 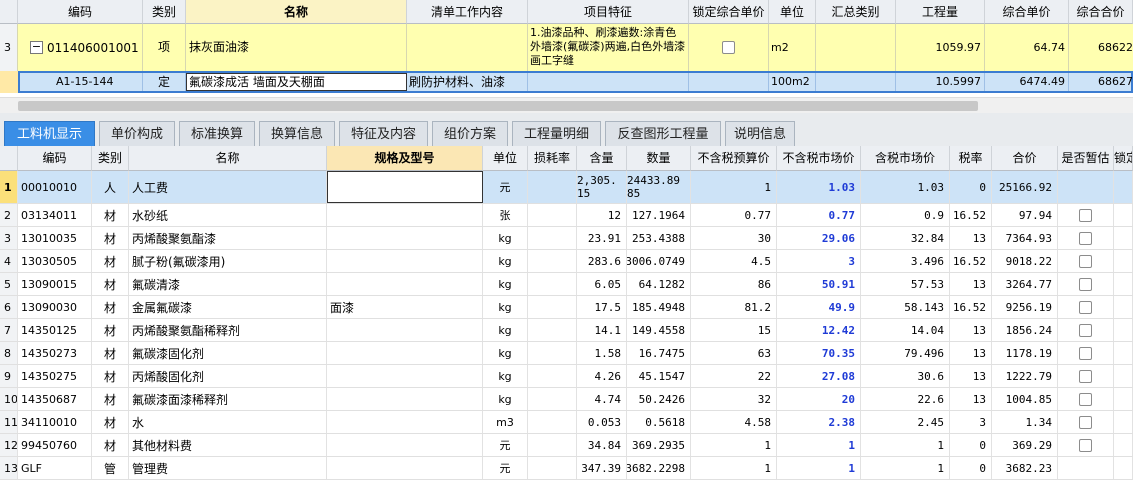 What do you see at coordinates (792, 82) in the screenshot?
I see `unit-cell: 100m2` at bounding box center [792, 82].